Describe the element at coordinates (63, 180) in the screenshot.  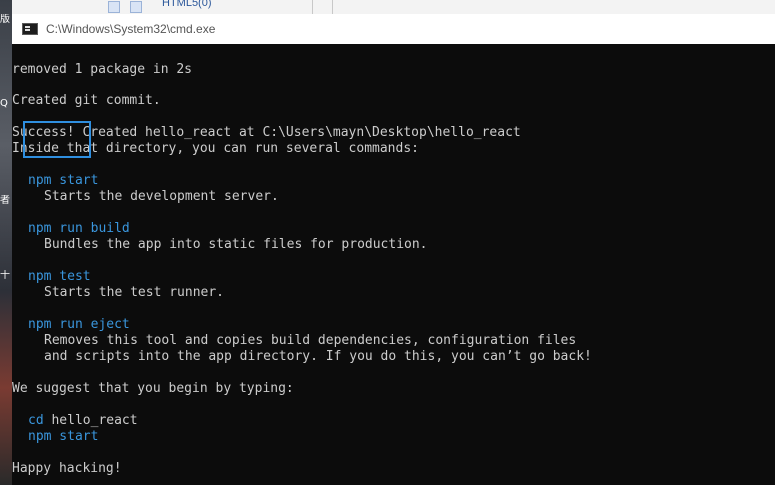
I see `command-npm-start: npm start` at that location.